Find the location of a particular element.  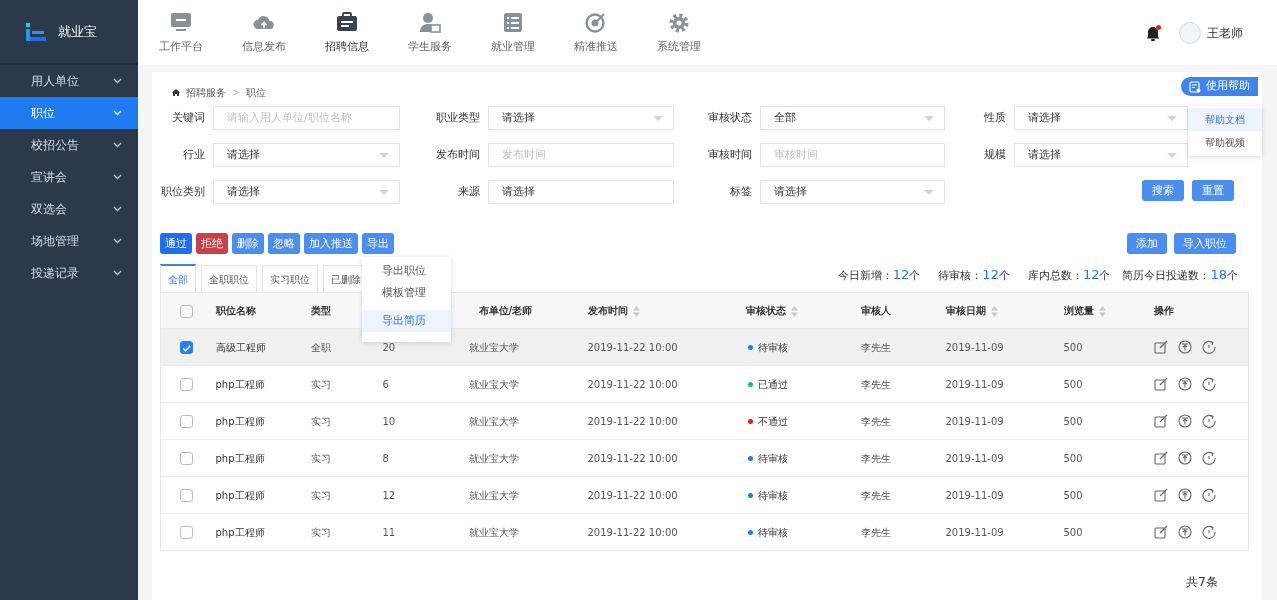

home-icon is located at coordinates (176, 92).